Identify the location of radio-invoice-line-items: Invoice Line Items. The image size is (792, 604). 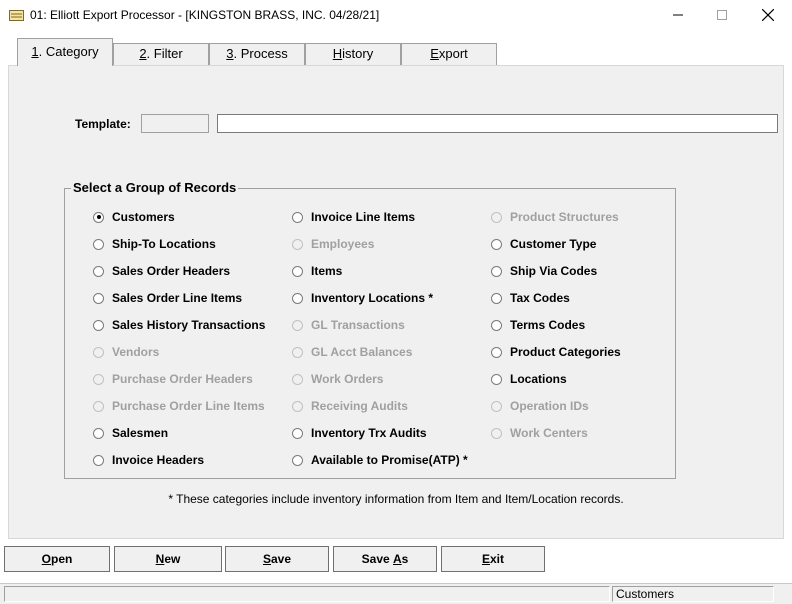
(353, 217).